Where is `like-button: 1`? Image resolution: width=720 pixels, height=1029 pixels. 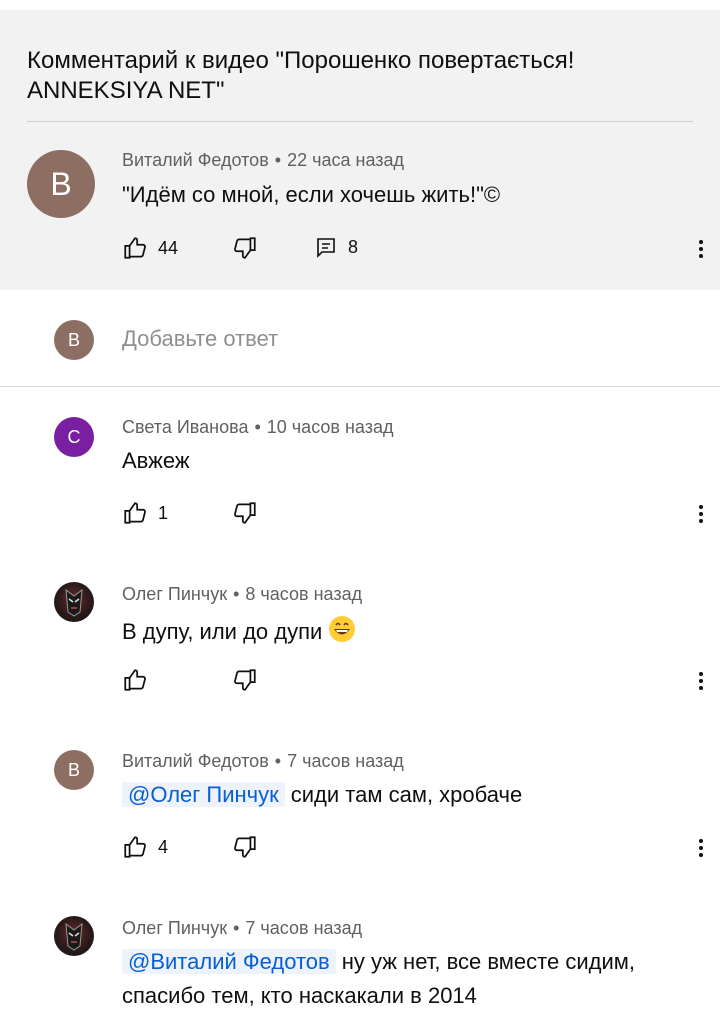 like-button: 1 is located at coordinates (145, 513).